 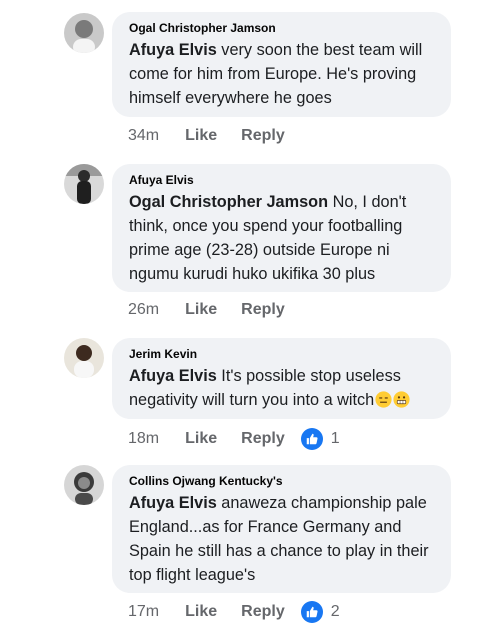 I want to click on comment-author: Ogal Christopher Jamson, so click(x=282, y=28).